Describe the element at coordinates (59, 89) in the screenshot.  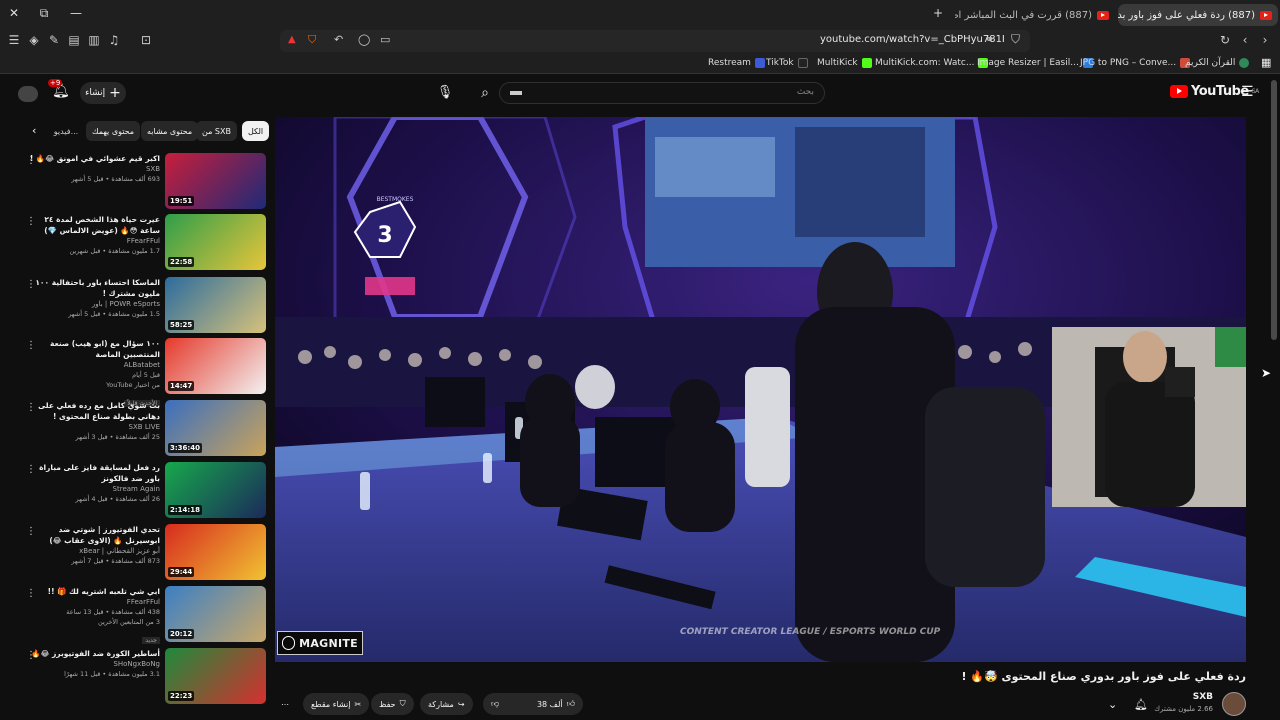
I see `notifications-button: 🔔︎ +9` at that location.